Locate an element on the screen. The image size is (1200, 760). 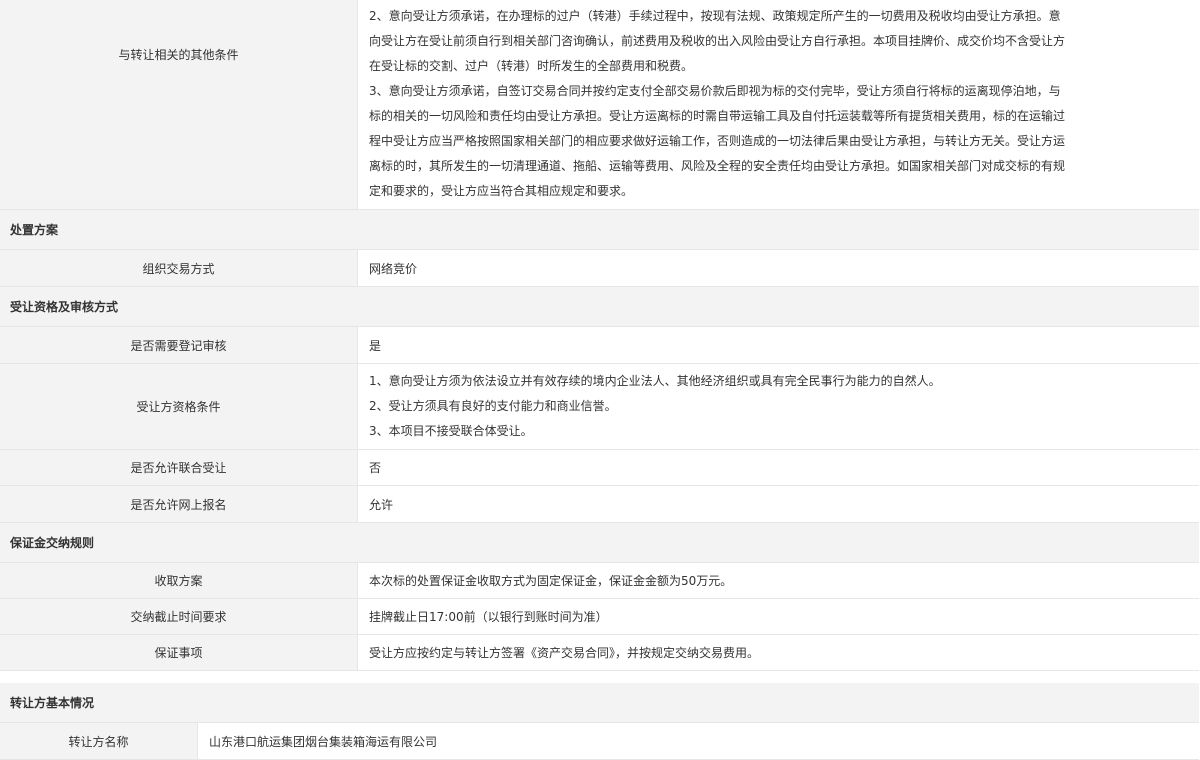
deposit-matters-value-text: 受让方应按约定与转让方签署《资产交易合同》，并按规定交纳交易费用。 is located at coordinates (564, 653).